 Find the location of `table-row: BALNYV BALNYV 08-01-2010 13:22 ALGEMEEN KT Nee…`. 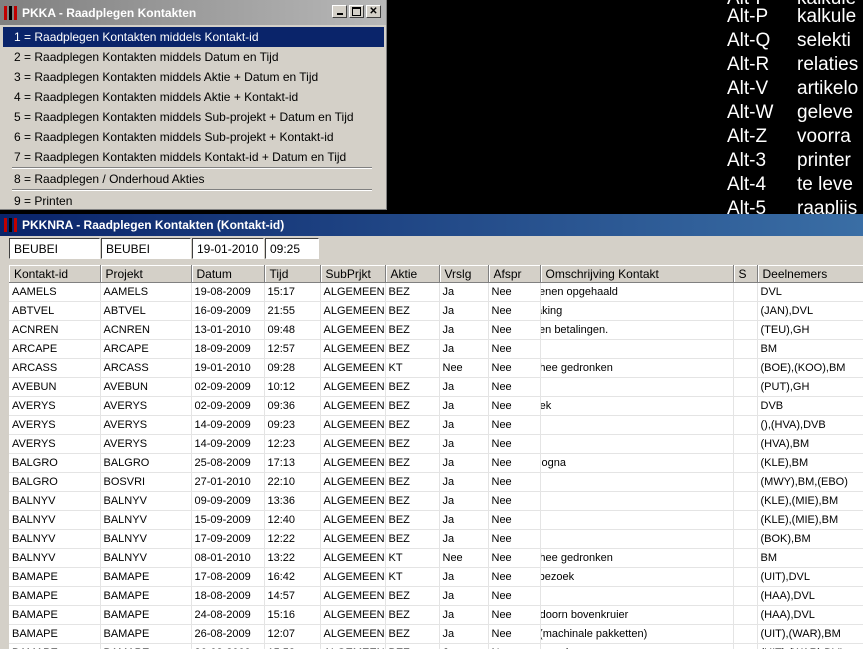

table-row: BALNYV BALNYV 08-01-2010 13:22 ALGEMEEN KT Nee… is located at coordinates (436, 558).